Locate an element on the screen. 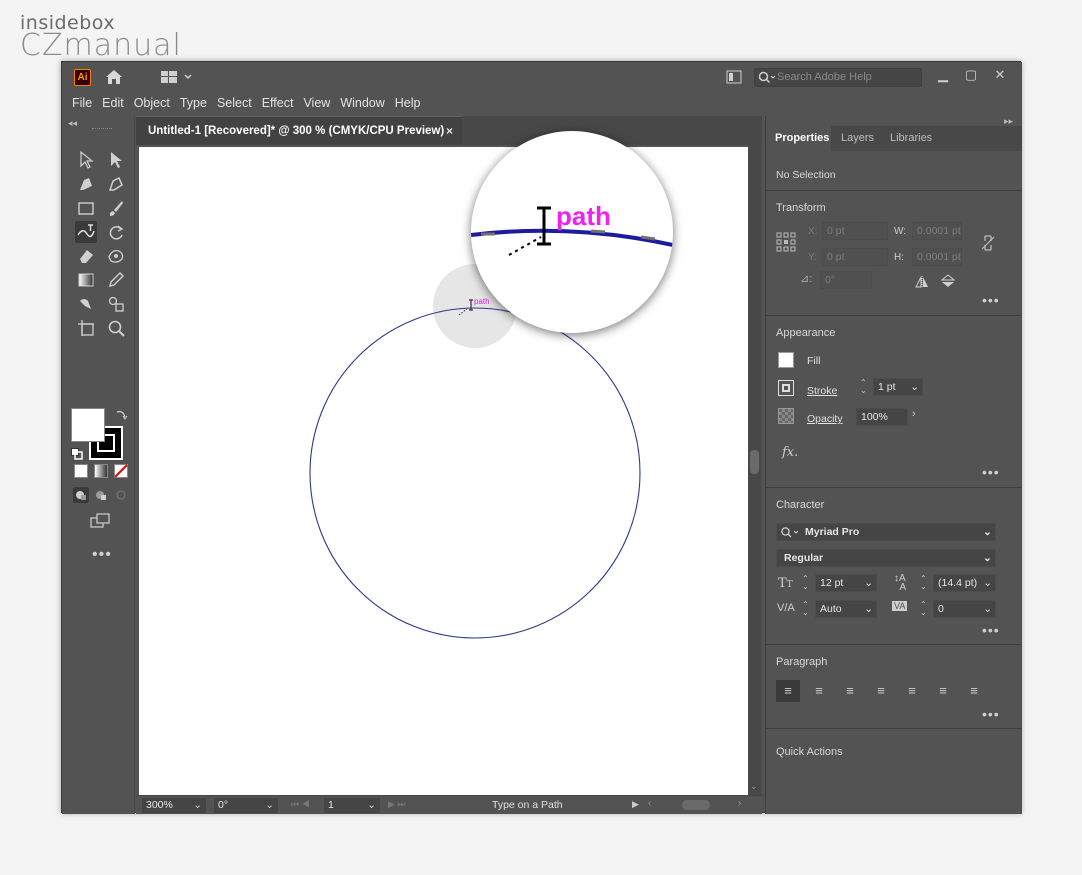 This screenshot has width=1082, height=875. menu-edit: Edit is located at coordinates (113, 103).